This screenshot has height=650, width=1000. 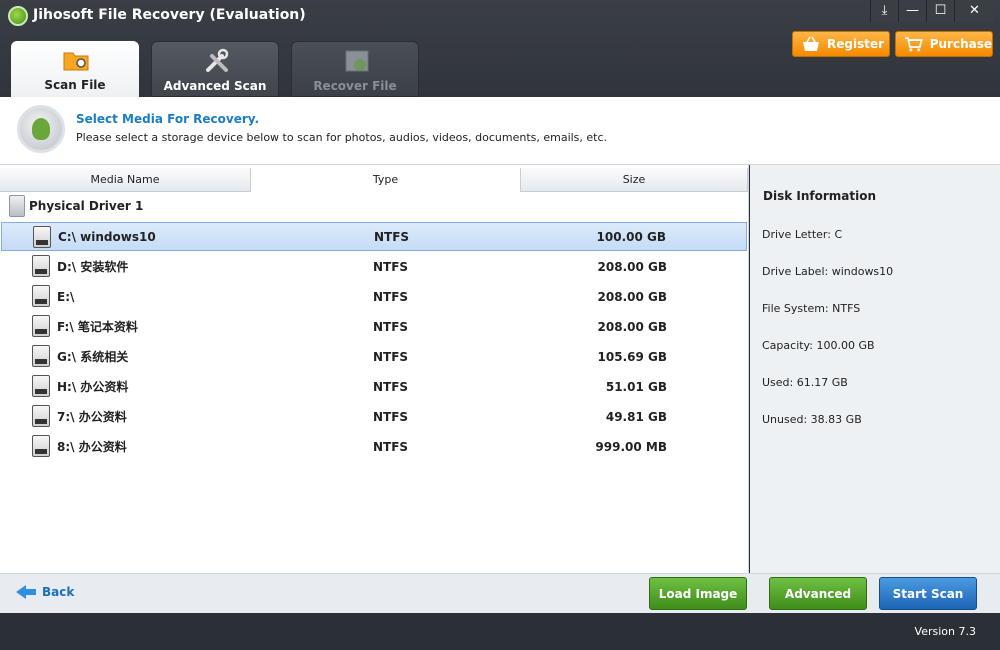 I want to click on row-name: 8:\ 办公资料, so click(x=92, y=447).